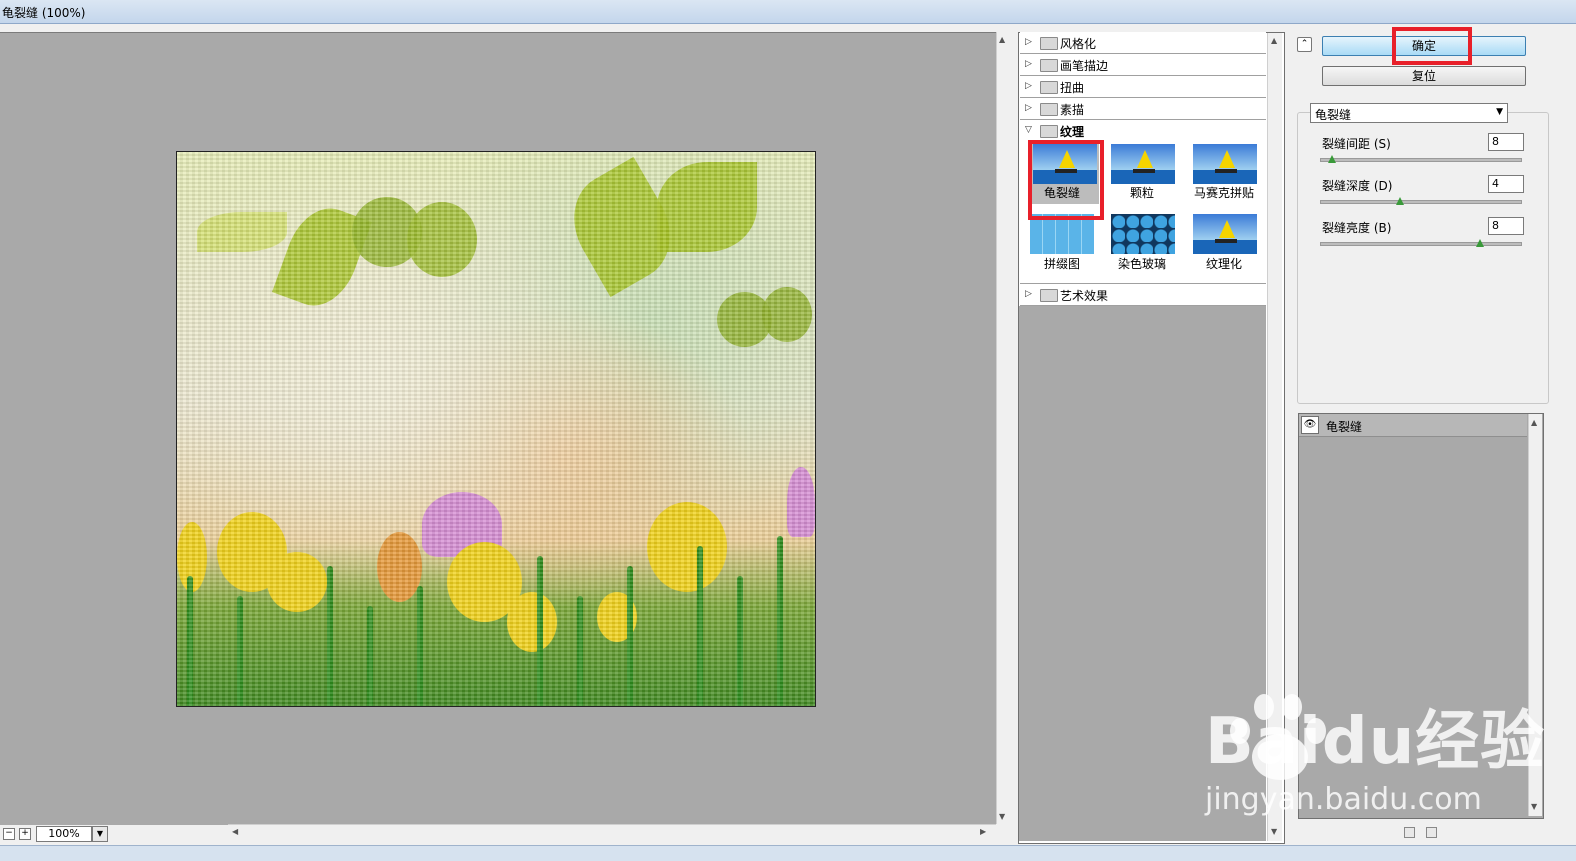  What do you see at coordinates (1356, 144) in the screenshot?
I see `param-label-crack-spacing: 裂缝间距 (S)` at bounding box center [1356, 144].